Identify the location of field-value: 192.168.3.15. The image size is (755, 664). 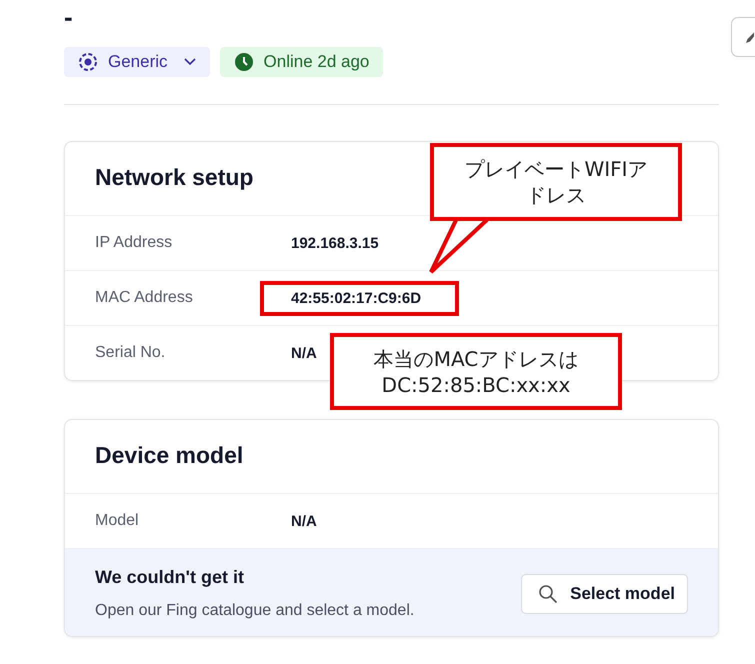
(335, 243).